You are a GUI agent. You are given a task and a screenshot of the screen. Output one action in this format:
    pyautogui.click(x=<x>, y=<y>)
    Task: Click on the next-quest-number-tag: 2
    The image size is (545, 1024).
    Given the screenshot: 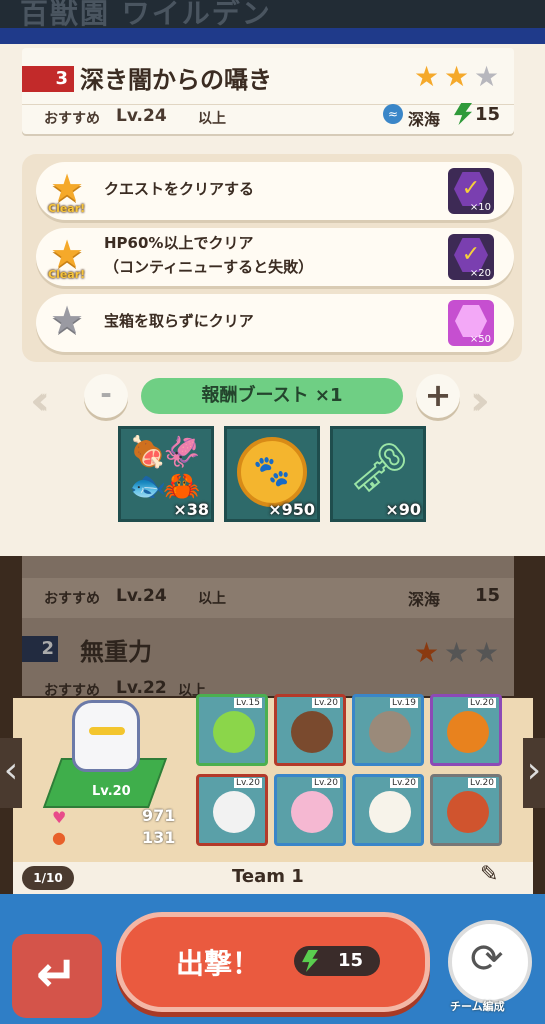 What is the action you would take?
    pyautogui.click(x=40, y=649)
    